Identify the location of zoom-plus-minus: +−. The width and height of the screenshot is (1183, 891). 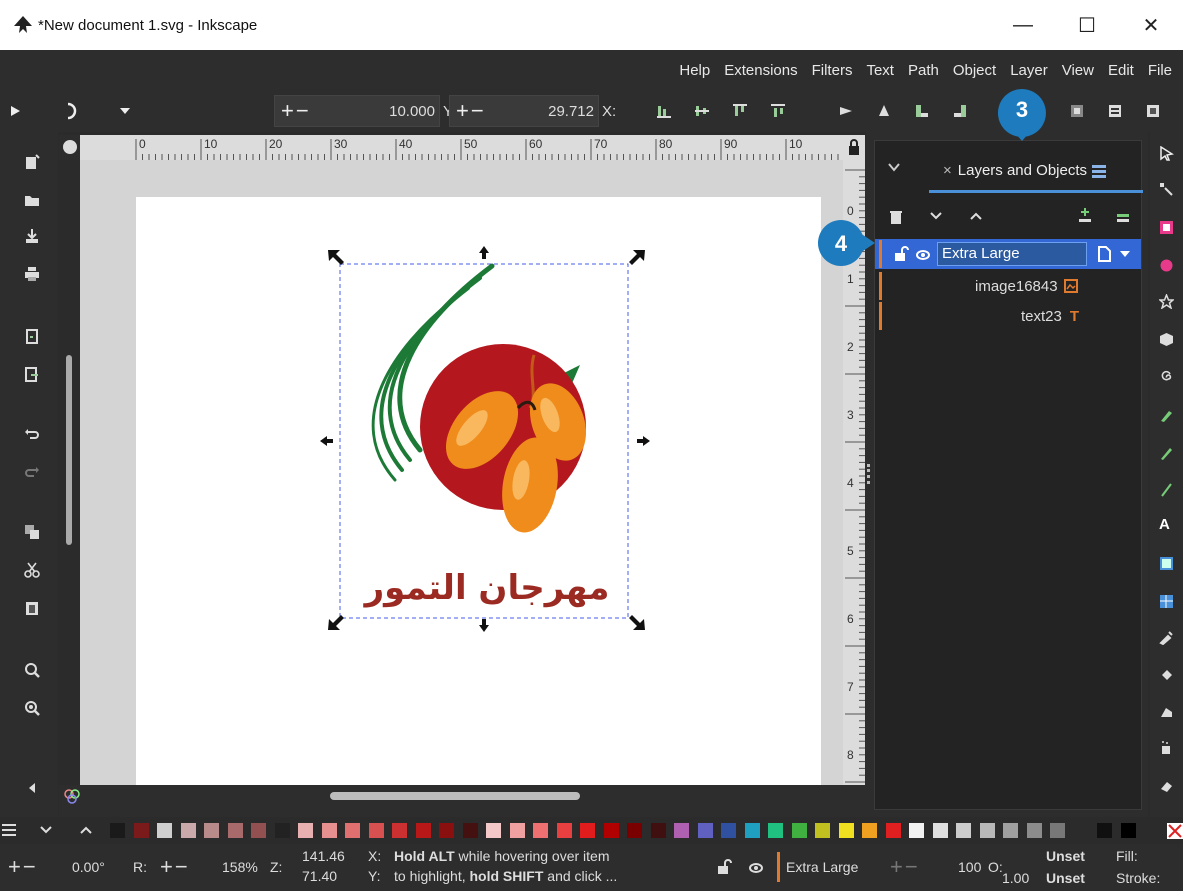
(175, 867).